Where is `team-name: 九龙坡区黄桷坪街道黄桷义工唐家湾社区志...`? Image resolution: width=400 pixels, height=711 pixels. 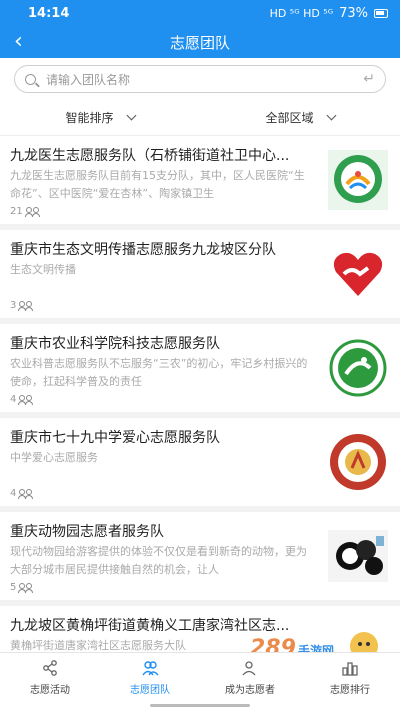 team-name: 九龙坡区黄桷坪街道黄桷义工唐家湾社区志... is located at coordinates (150, 626).